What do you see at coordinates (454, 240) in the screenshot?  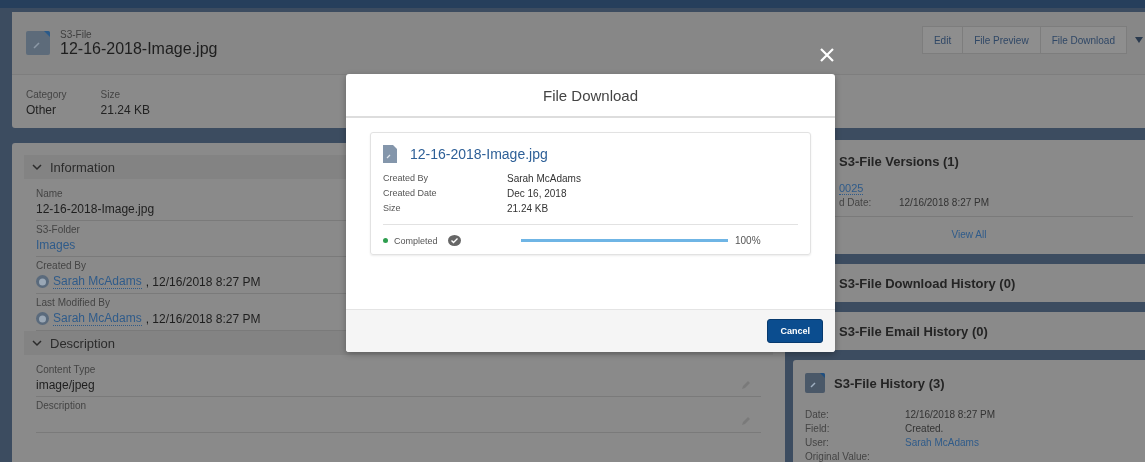 I see `check-icon` at bounding box center [454, 240].